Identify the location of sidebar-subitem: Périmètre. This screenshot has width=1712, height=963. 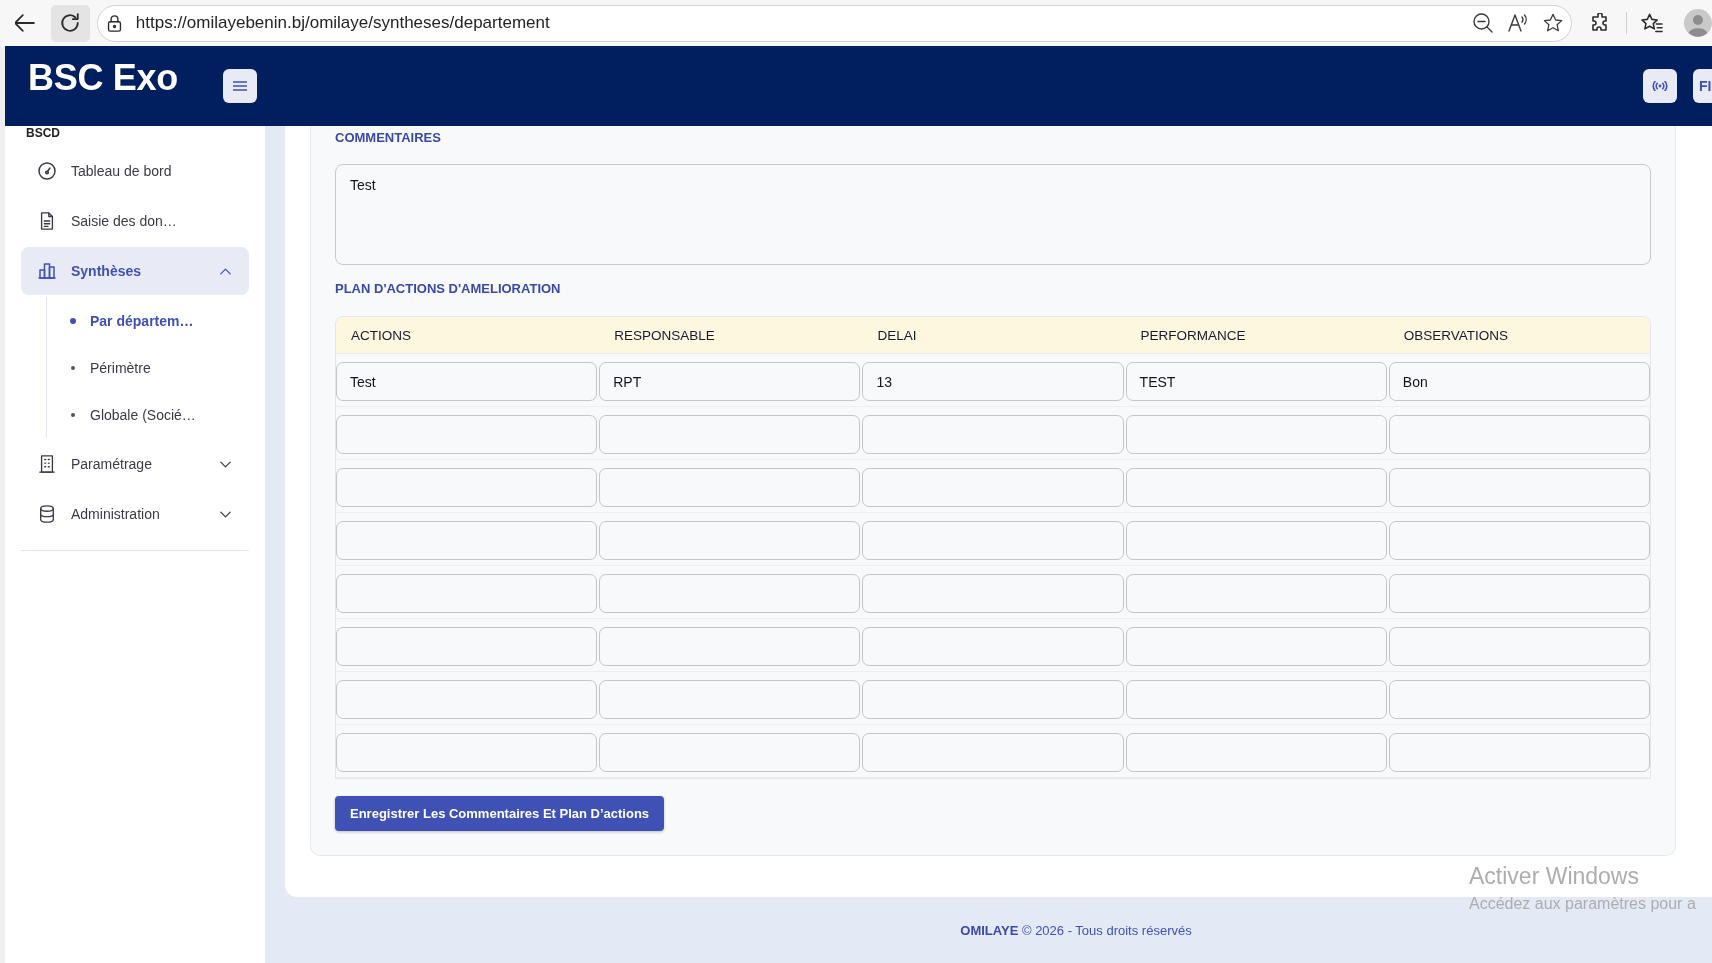
(148, 367).